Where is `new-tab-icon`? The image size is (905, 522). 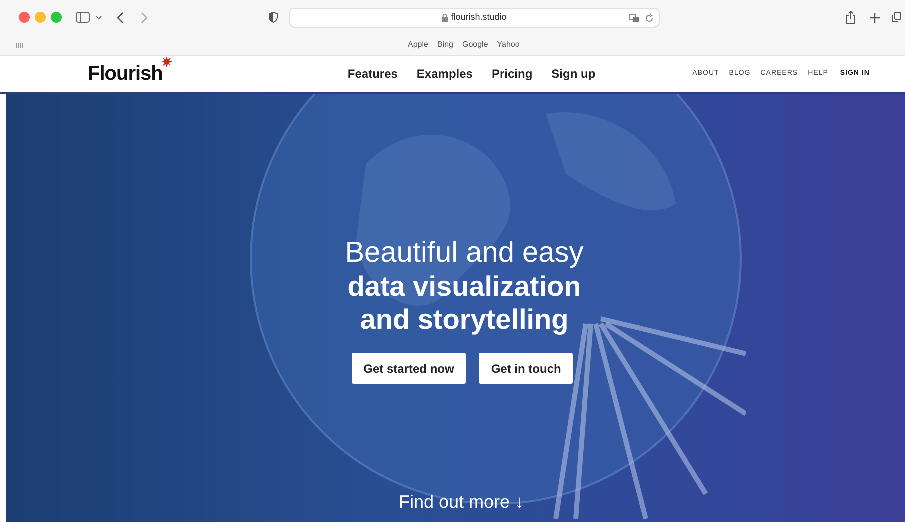
new-tab-icon is located at coordinates (875, 17).